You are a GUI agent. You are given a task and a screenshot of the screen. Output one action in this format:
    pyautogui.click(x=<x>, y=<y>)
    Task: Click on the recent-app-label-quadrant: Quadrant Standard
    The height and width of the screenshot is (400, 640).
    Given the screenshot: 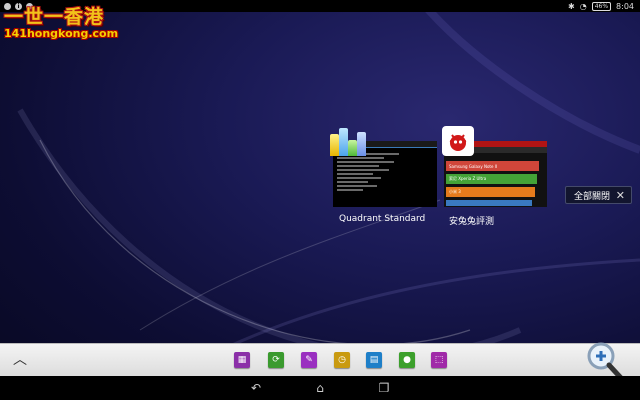 What is the action you would take?
    pyautogui.click(x=382, y=219)
    